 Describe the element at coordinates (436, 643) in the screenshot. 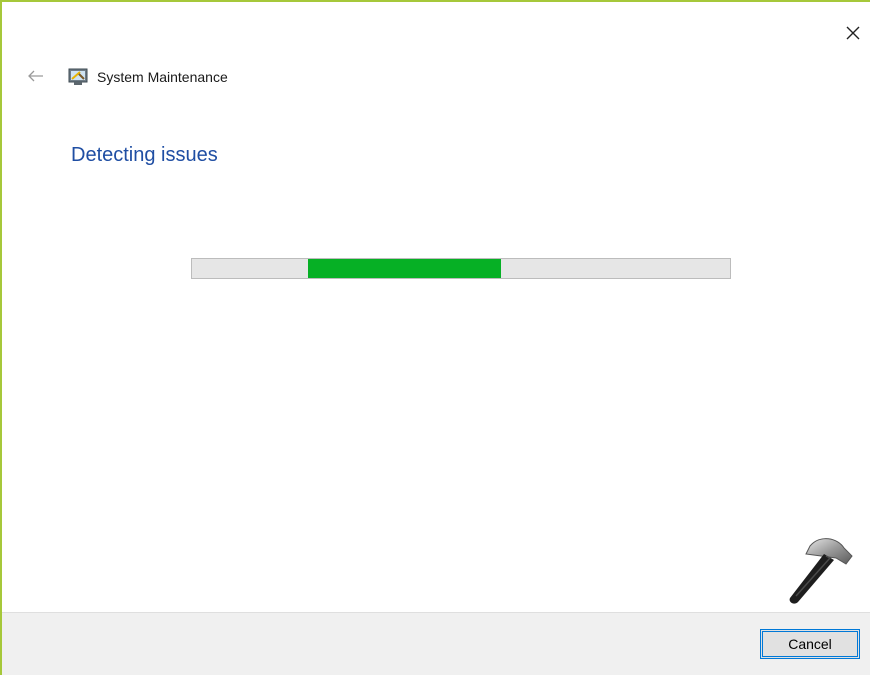

I see `footer-bar` at that location.